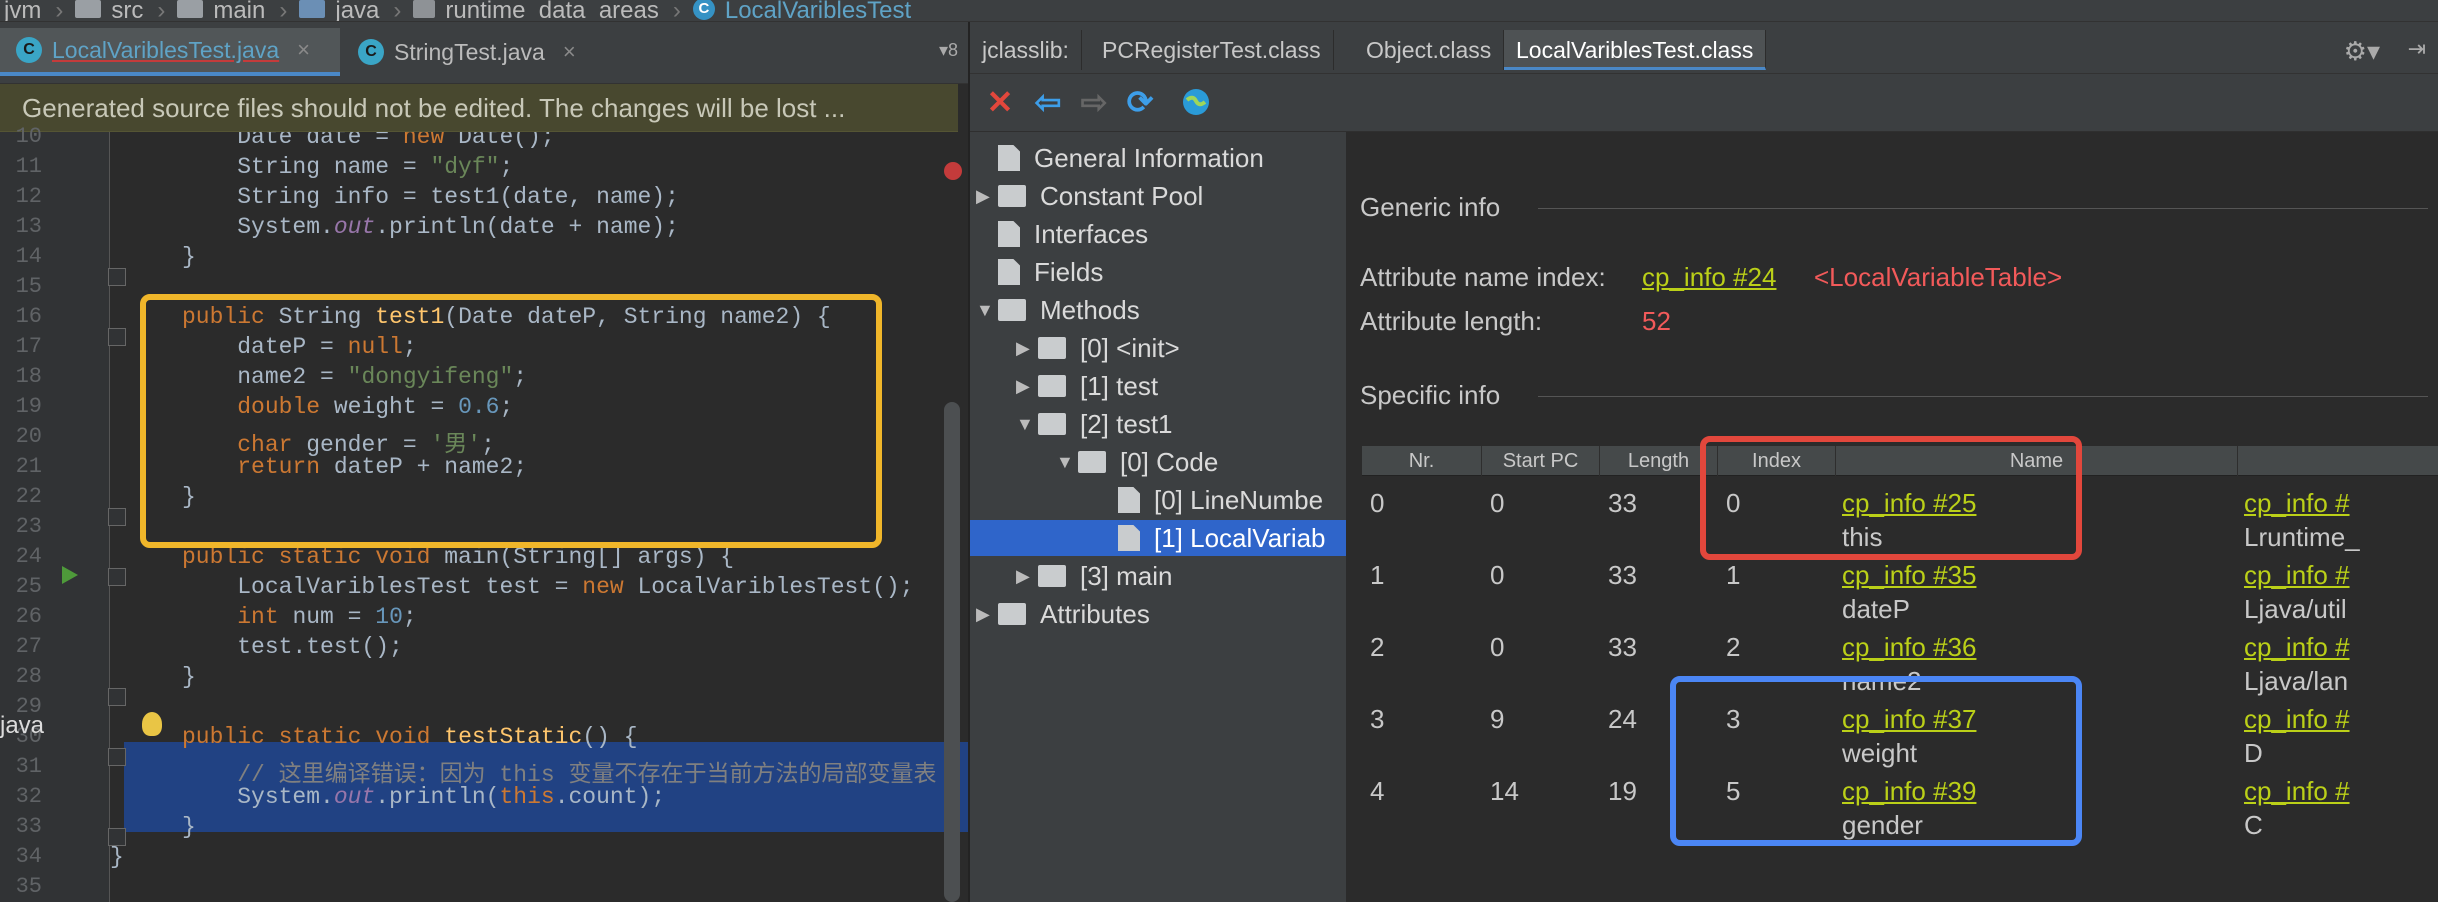 The width and height of the screenshot is (2438, 902). I want to click on back-icon: ⇦, so click(1048, 102).